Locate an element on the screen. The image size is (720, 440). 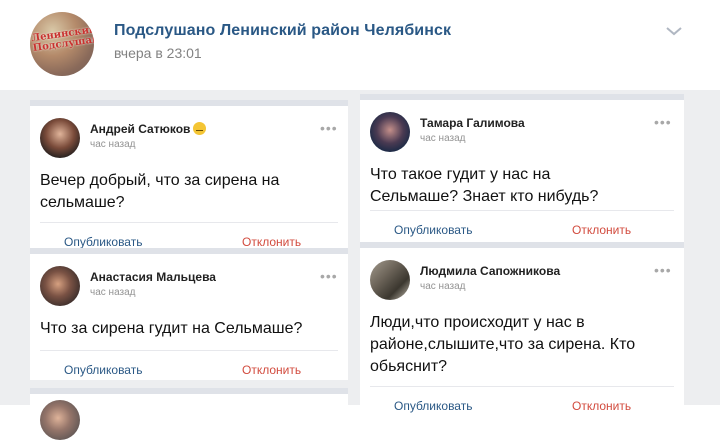
chevron-down-icon is located at coordinates (674, 31).